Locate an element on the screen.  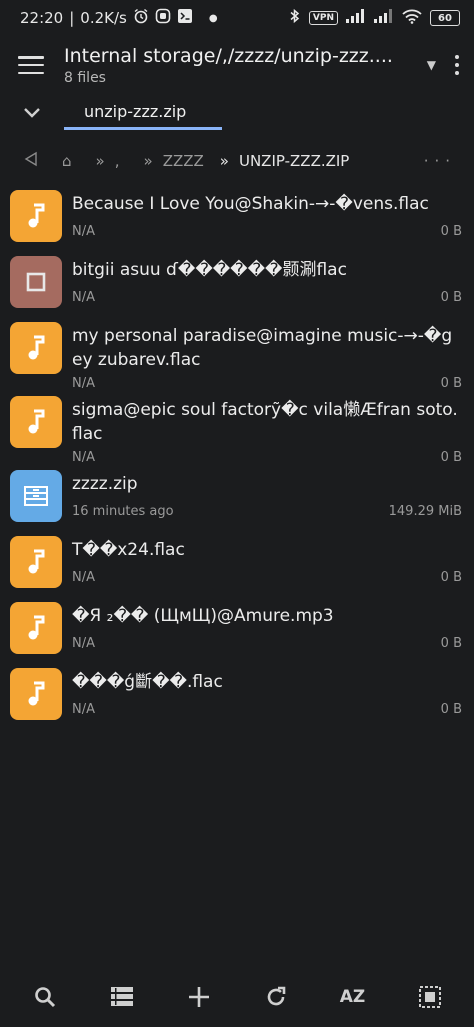
file-size: 149.29 MiB is located at coordinates (425, 511).